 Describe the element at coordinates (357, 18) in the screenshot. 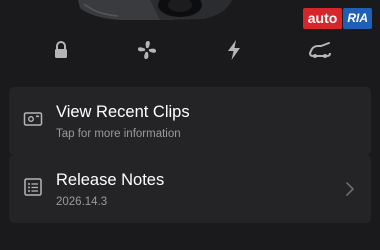

I see `watermark-ria: RIA` at that location.